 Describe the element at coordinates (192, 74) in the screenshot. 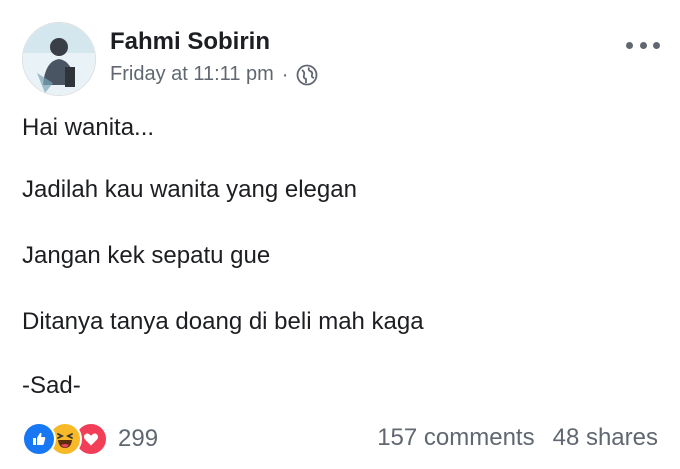

I see `post-timestamp: Friday at 11:11 pm` at that location.